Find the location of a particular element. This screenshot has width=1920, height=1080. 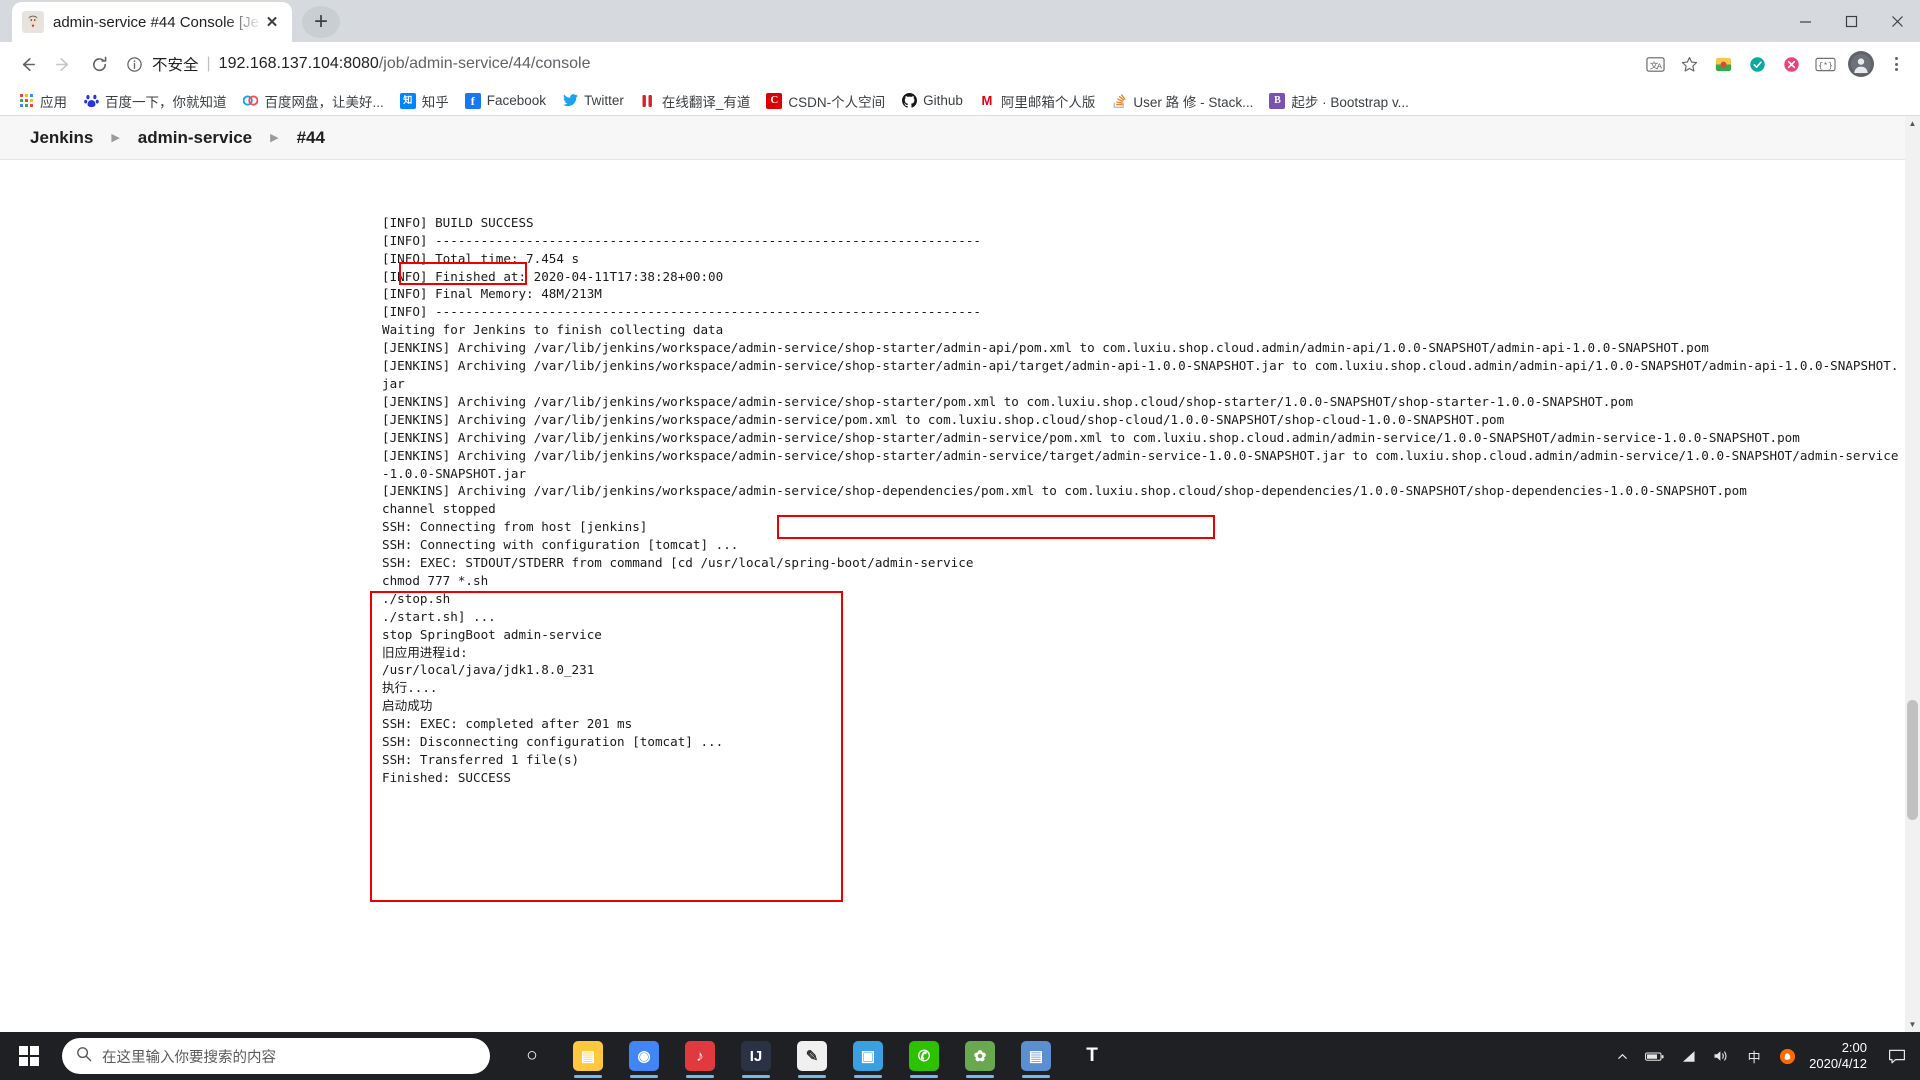

facebook-icon: f is located at coordinates (472, 100).